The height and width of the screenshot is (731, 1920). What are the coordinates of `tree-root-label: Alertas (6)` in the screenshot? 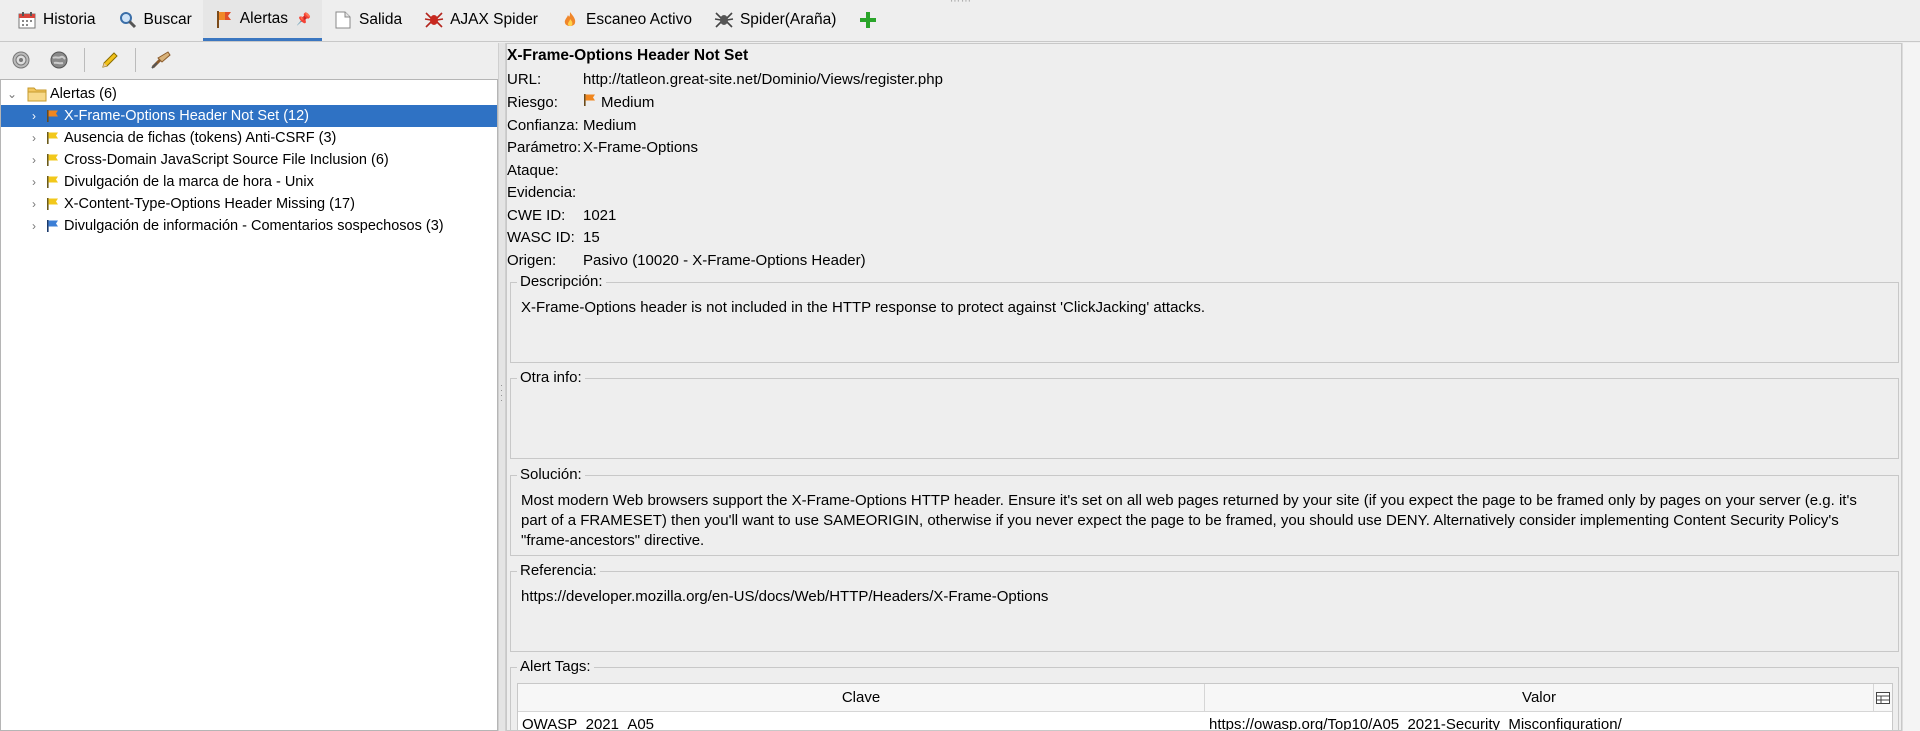 It's located at (83, 94).